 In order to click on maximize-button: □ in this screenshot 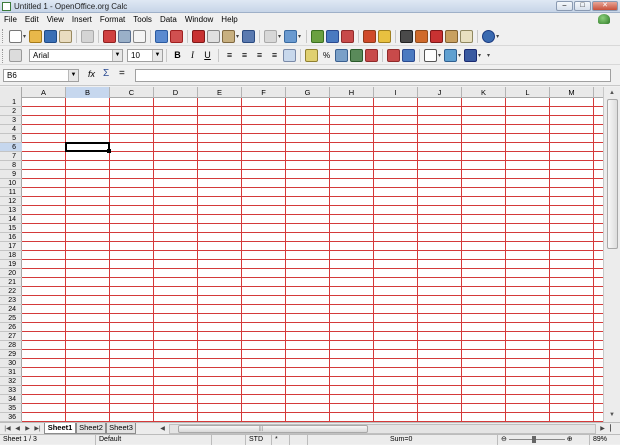, I will do `click(582, 6)`.